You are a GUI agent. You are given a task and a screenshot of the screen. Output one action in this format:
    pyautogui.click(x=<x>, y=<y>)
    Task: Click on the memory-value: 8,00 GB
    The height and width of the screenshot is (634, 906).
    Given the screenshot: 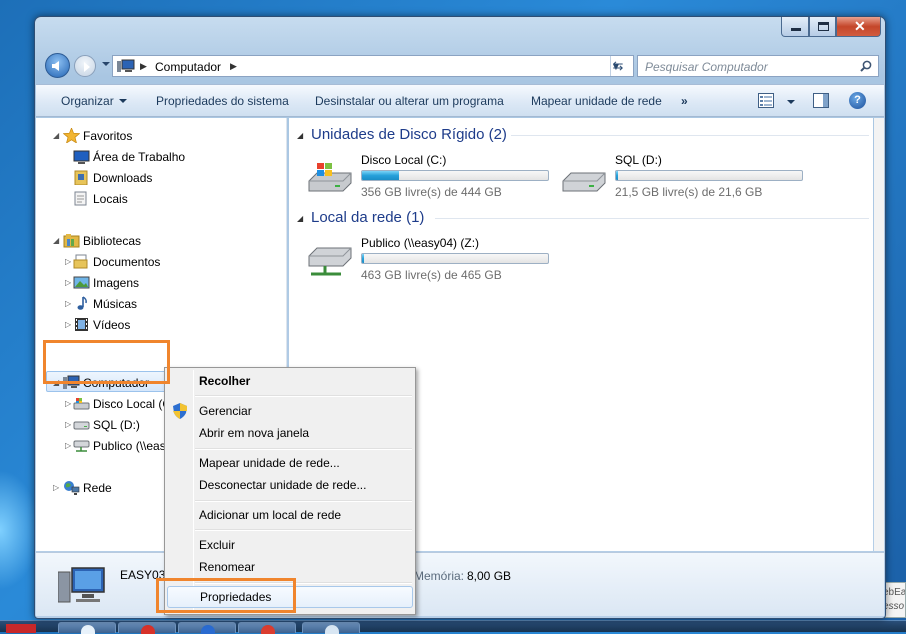 What is the action you would take?
    pyautogui.click(x=489, y=576)
    